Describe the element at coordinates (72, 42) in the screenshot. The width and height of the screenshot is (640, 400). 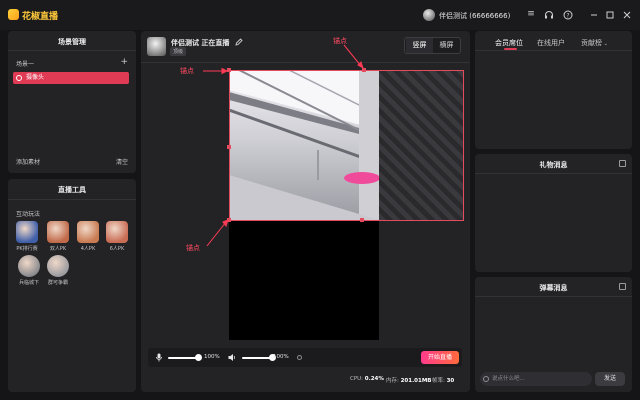
I see `scene-panel-title: 场景管理` at that location.